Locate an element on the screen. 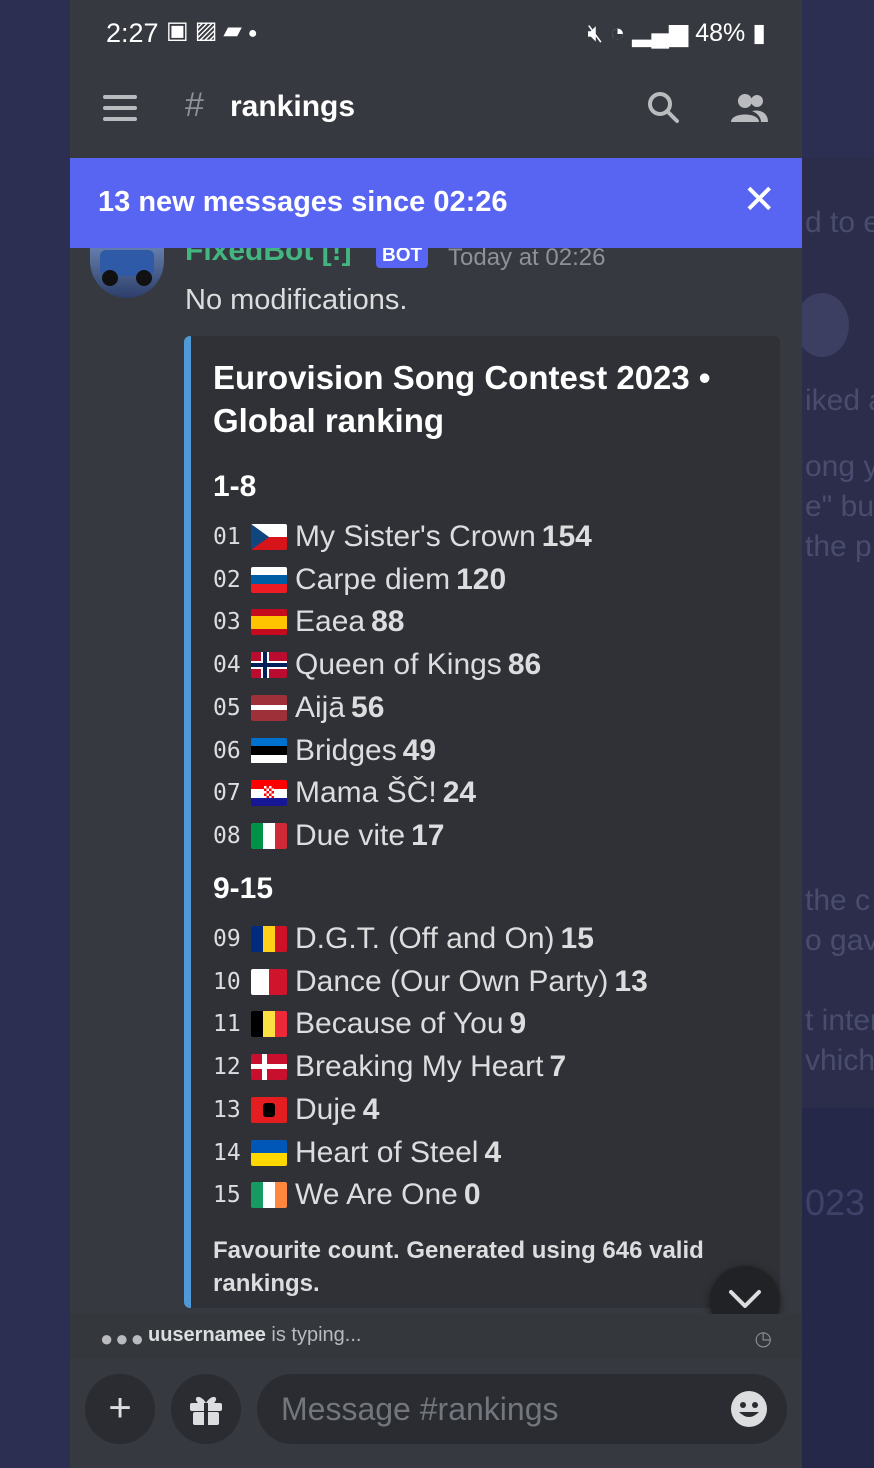 The image size is (874, 1468). background-text: the p is located at coordinates (838, 546).